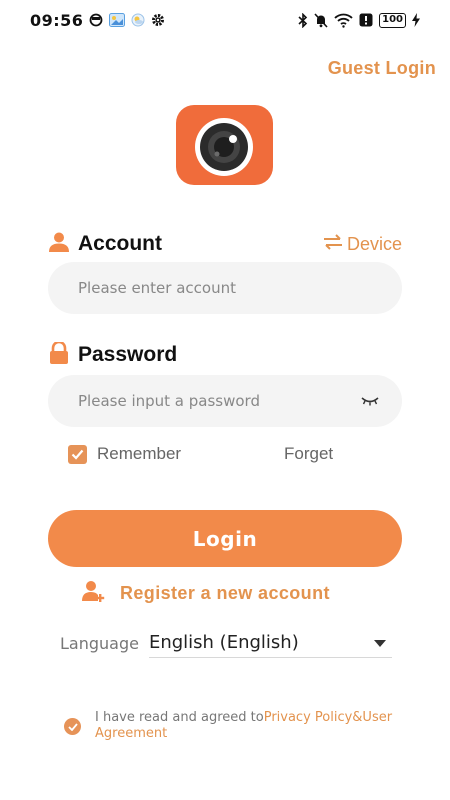 This screenshot has height=800, width=450. What do you see at coordinates (57, 20) in the screenshot?
I see `status-time: 09:56` at bounding box center [57, 20].